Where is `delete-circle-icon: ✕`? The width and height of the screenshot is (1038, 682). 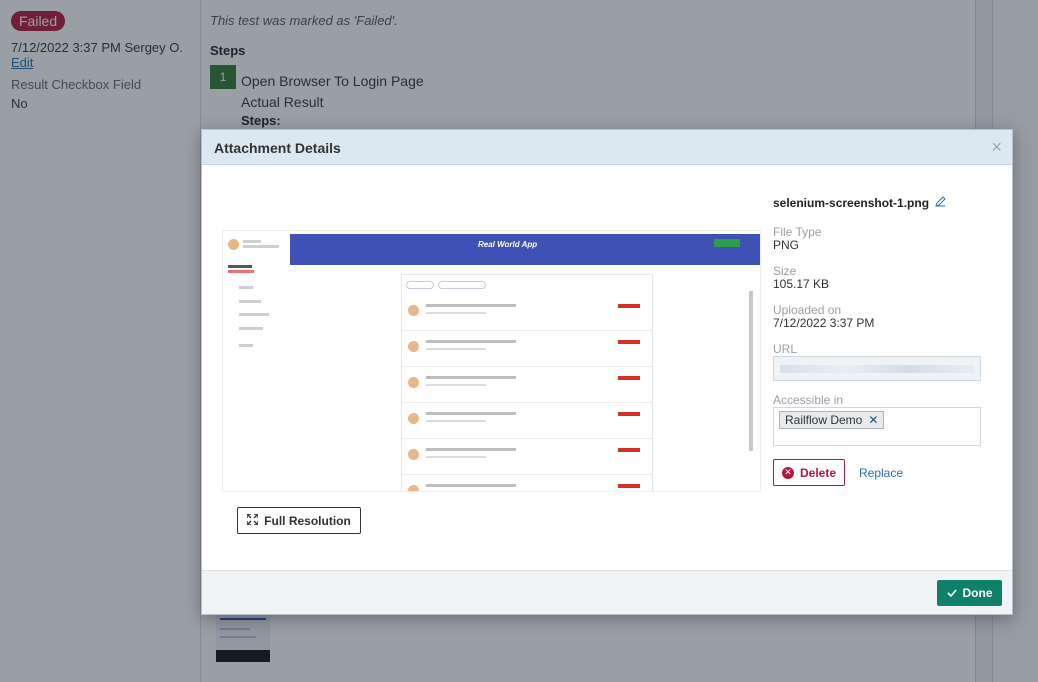 delete-circle-icon: ✕ is located at coordinates (787, 472).